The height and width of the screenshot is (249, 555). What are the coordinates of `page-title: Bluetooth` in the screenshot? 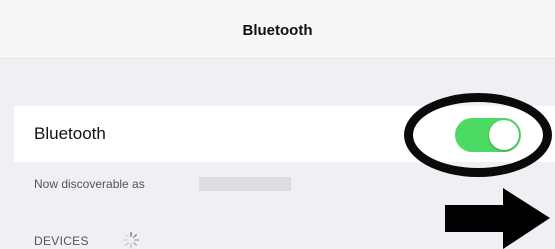 It's located at (277, 30).